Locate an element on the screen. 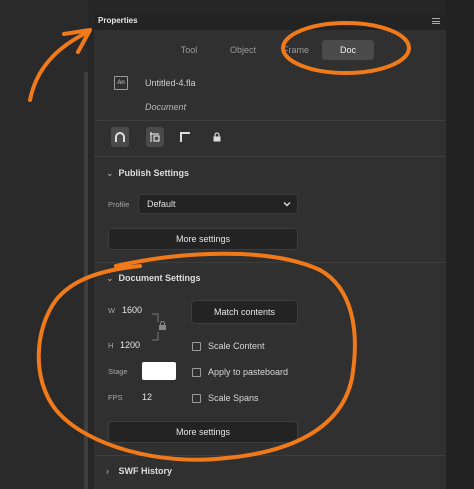  chevron-right-icon: › is located at coordinates (107, 471).